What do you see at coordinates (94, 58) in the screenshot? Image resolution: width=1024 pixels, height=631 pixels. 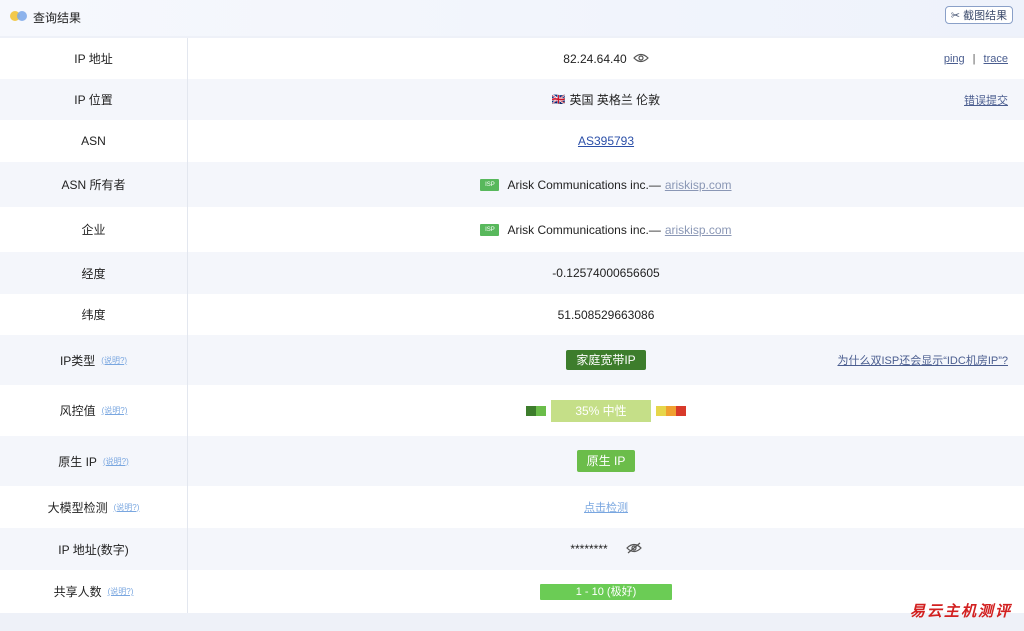 I see `row-label: IP 地址` at bounding box center [94, 58].